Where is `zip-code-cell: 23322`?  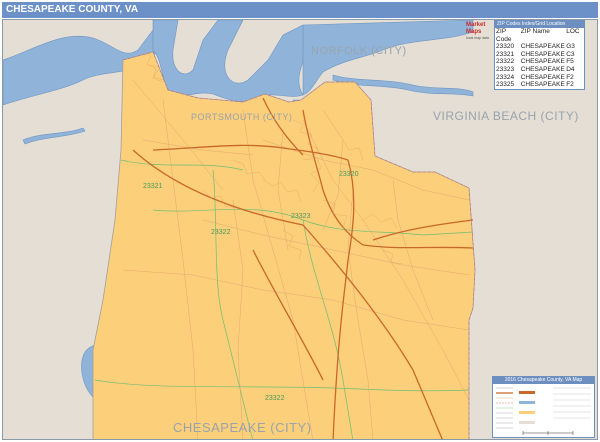
zip-code-cell: 23322 is located at coordinates (505, 62).